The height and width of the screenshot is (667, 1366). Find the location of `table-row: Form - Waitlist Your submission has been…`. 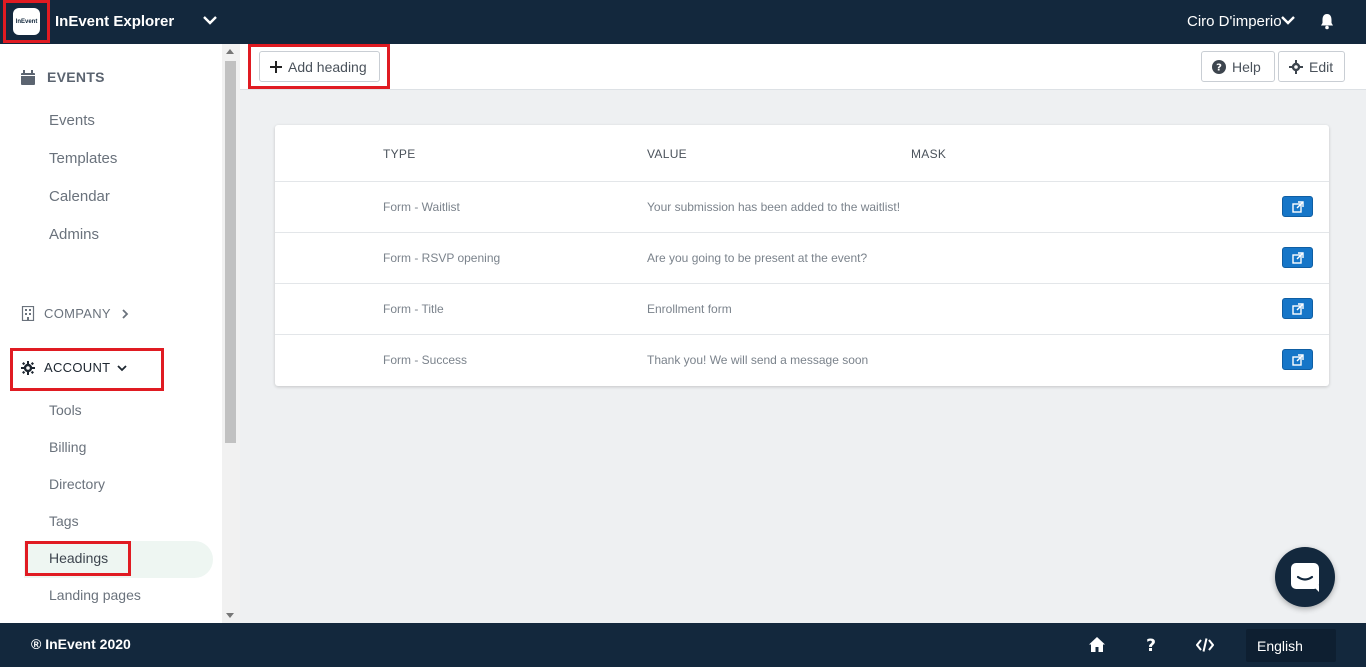

table-row: Form - Waitlist Your submission has been… is located at coordinates (802, 206).